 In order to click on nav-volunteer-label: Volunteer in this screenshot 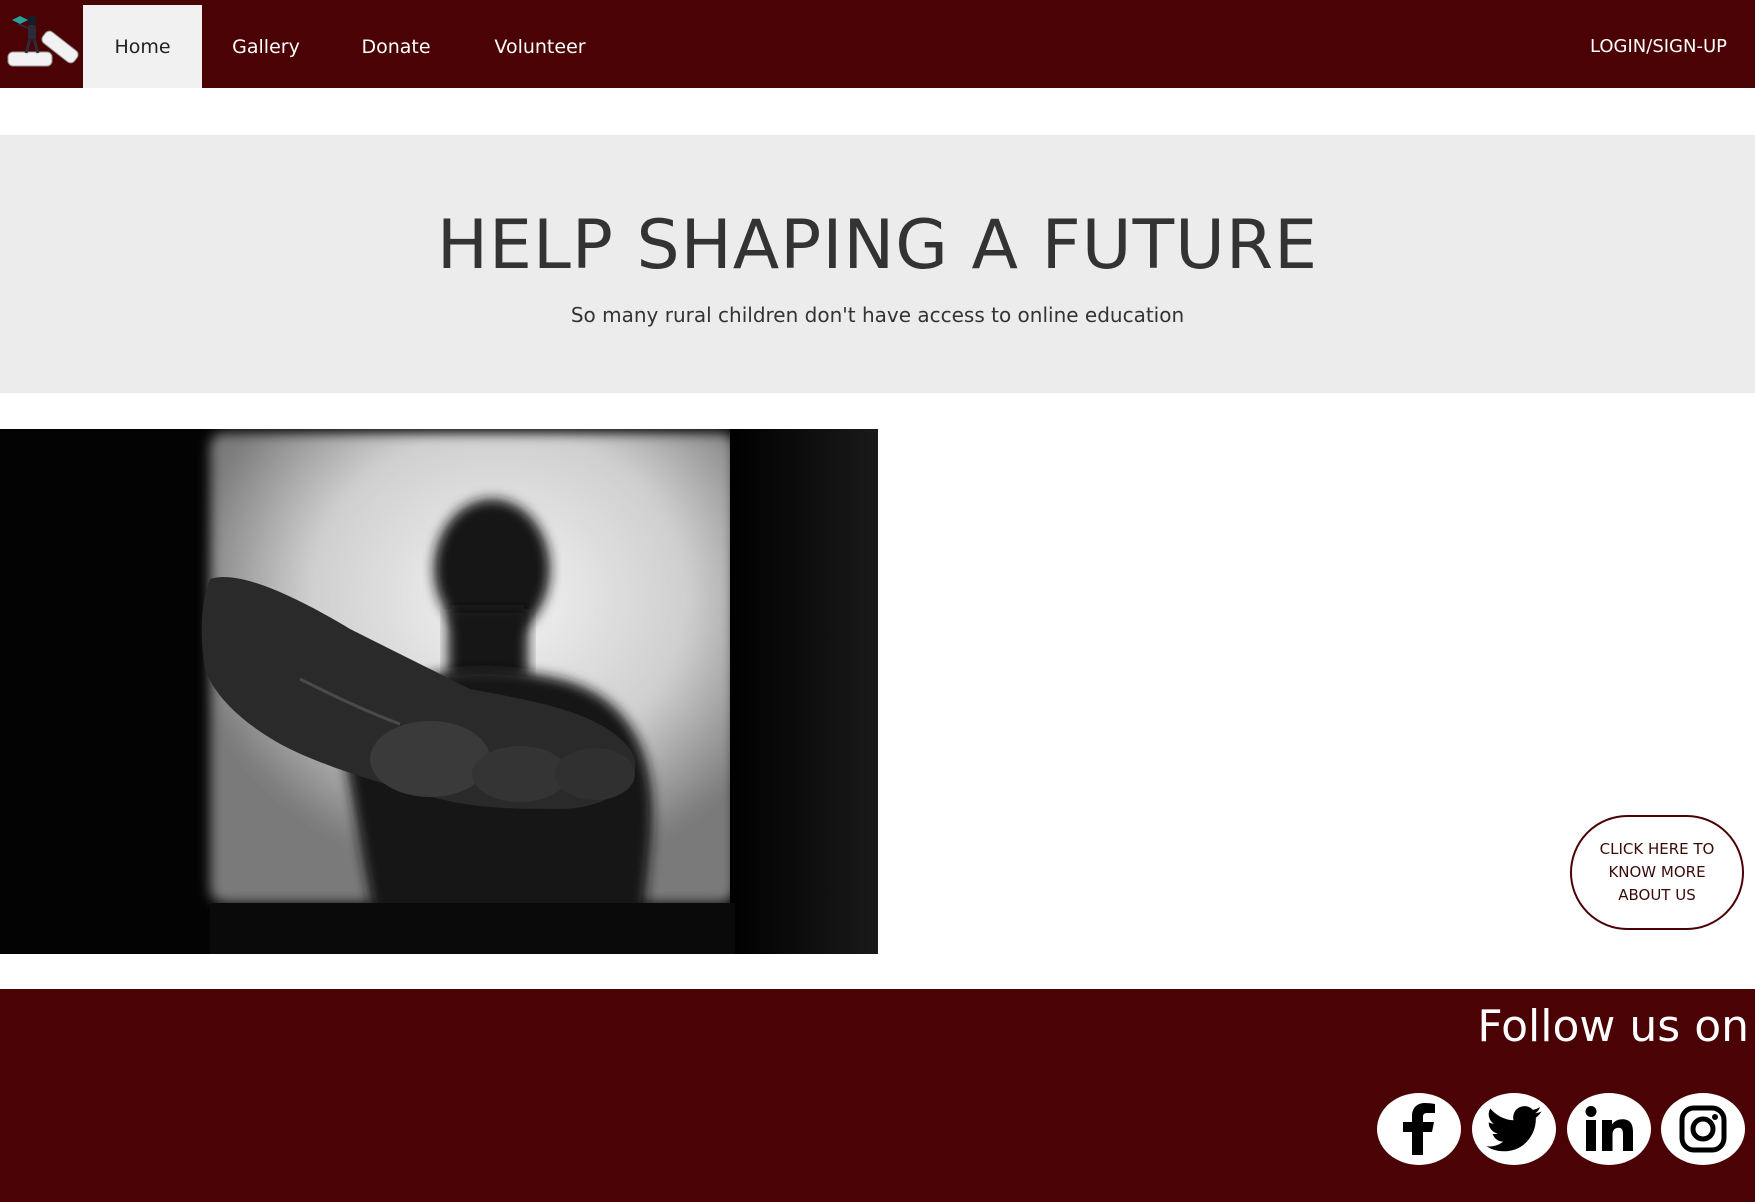, I will do `click(540, 46)`.